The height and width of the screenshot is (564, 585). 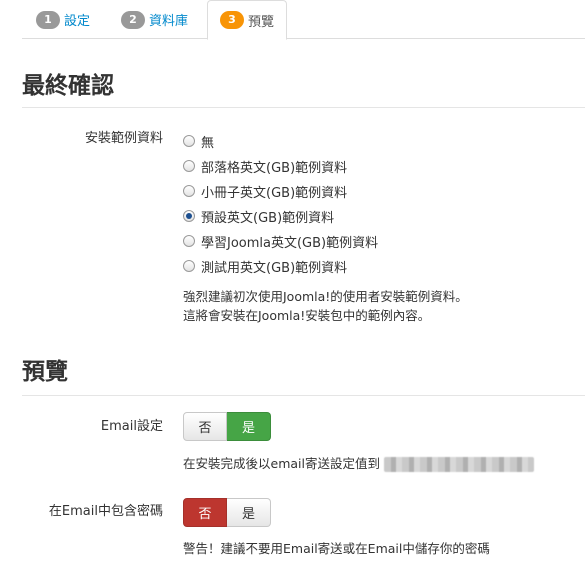 What do you see at coordinates (169, 21) in the screenshot?
I see `tab-label: 資料庫` at bounding box center [169, 21].